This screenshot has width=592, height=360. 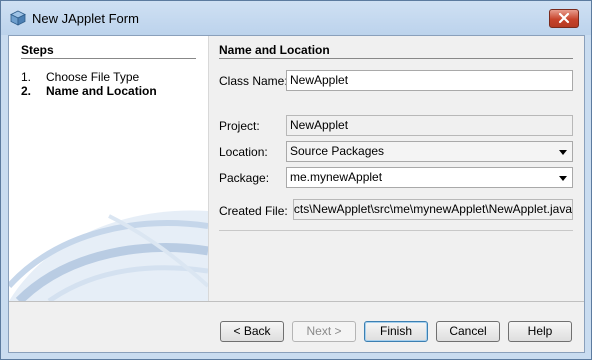 I want to click on panel-heading: Name and Location, so click(x=274, y=50).